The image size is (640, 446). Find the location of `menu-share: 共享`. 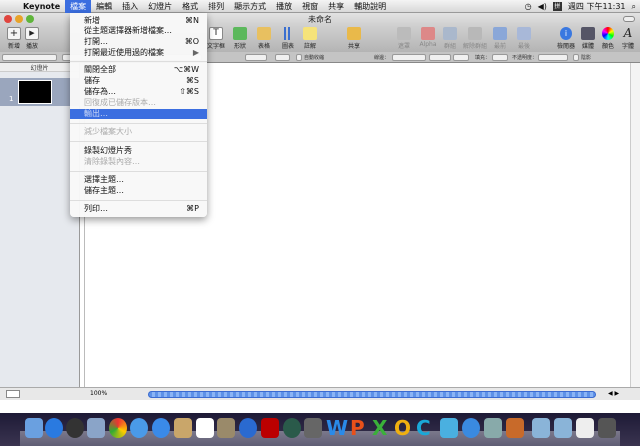

menu-share: 共享 is located at coordinates (336, 6).